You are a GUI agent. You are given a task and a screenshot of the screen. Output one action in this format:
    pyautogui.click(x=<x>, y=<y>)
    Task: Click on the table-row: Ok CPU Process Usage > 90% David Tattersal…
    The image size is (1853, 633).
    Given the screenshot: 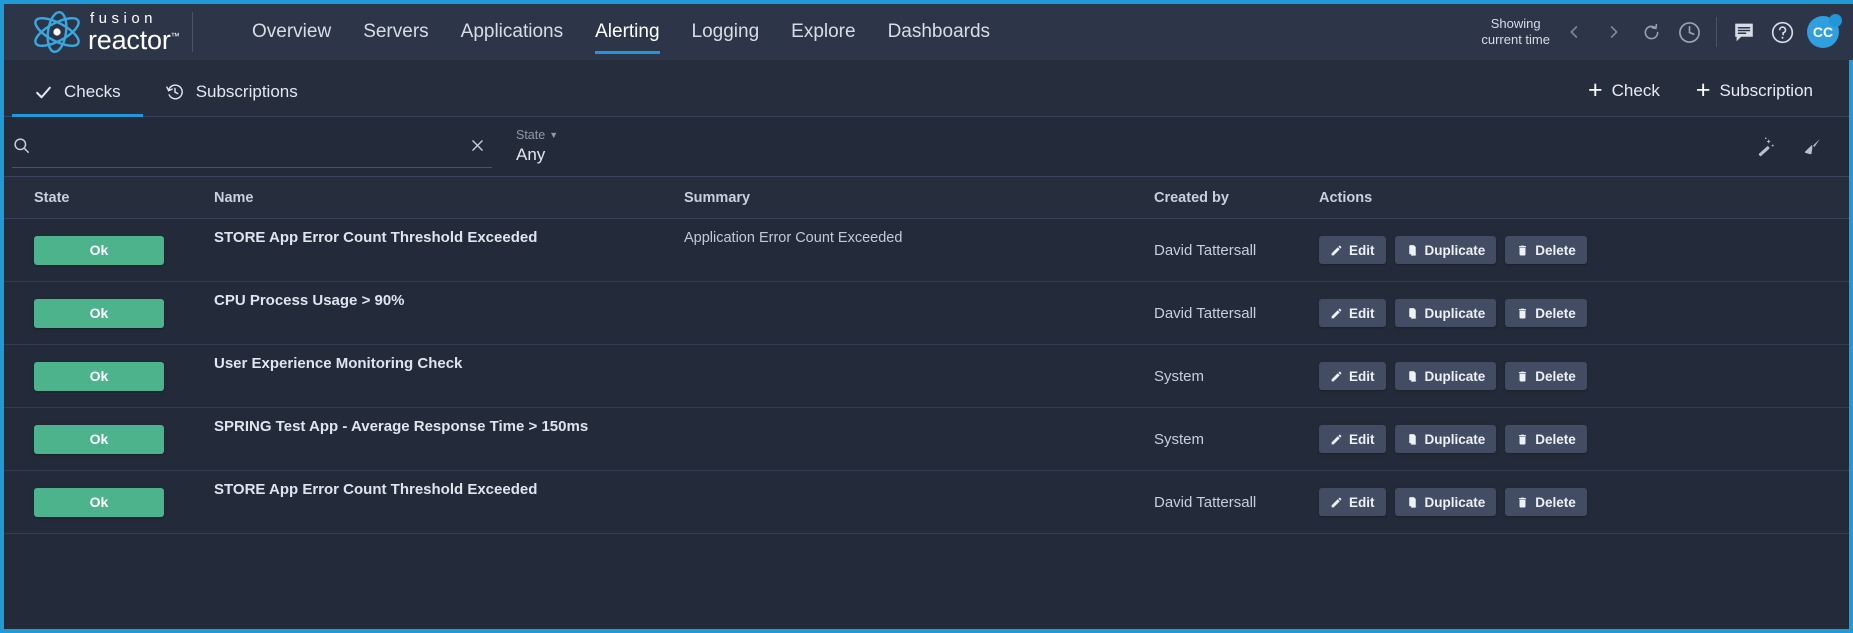 What is the action you would take?
    pyautogui.click(x=926, y=313)
    